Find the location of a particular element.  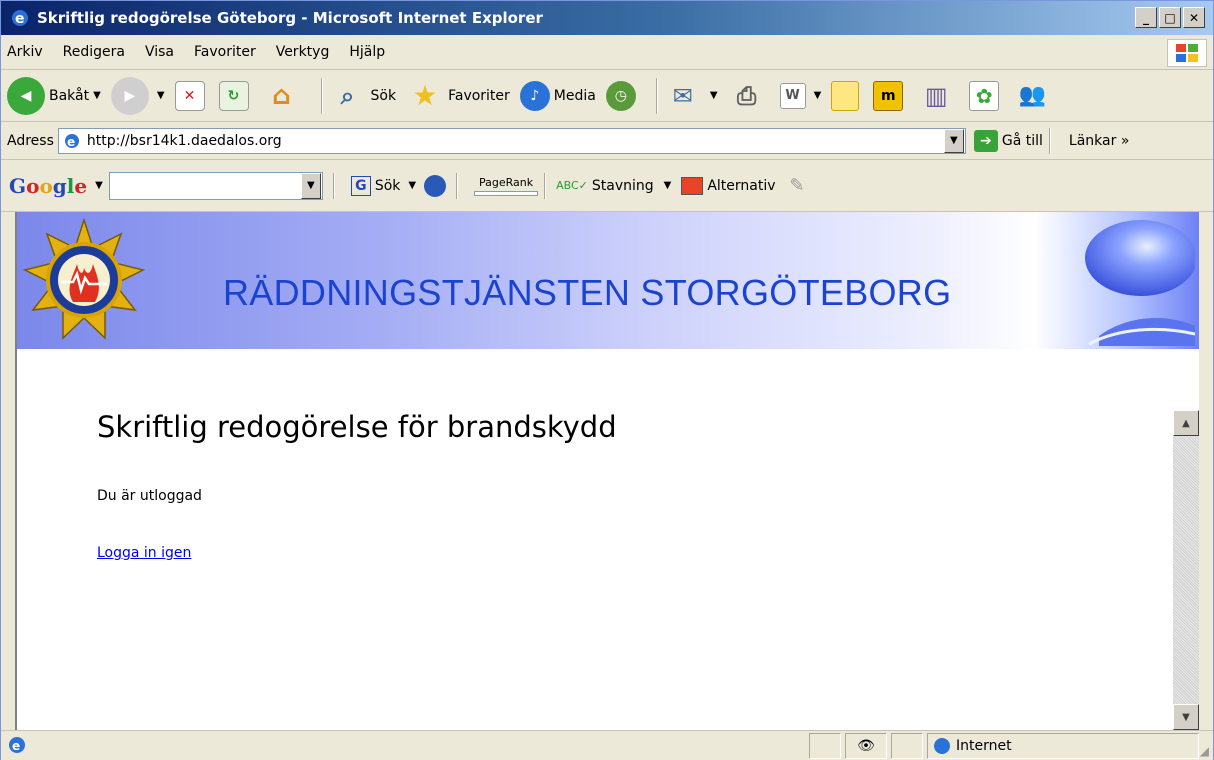

login-again-link: Logga in igen is located at coordinates (144, 553).